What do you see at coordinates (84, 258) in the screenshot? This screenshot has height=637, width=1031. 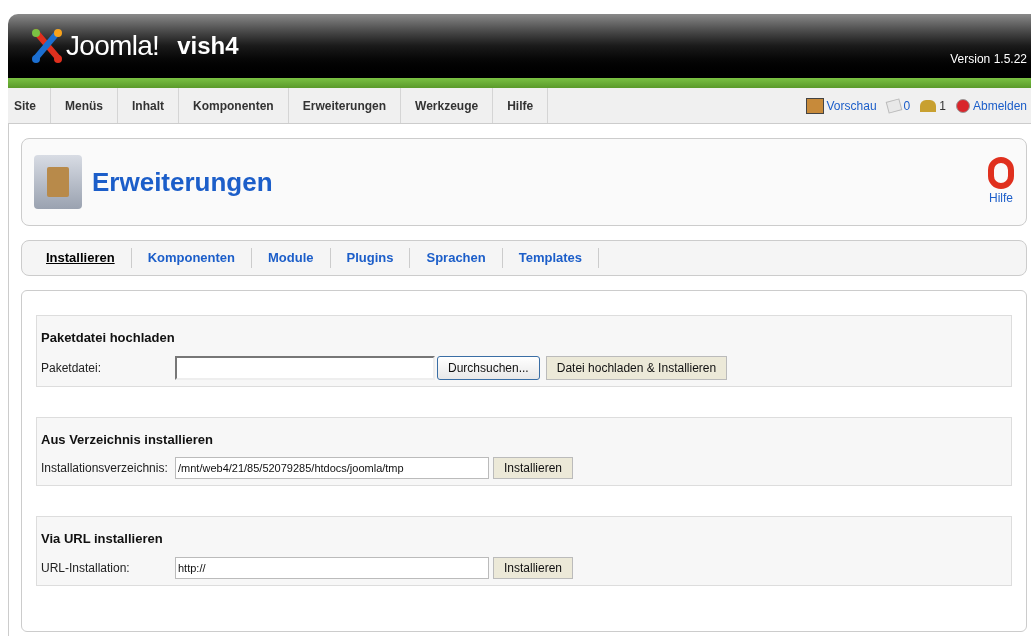 I see `submenu-tab: Installieren` at bounding box center [84, 258].